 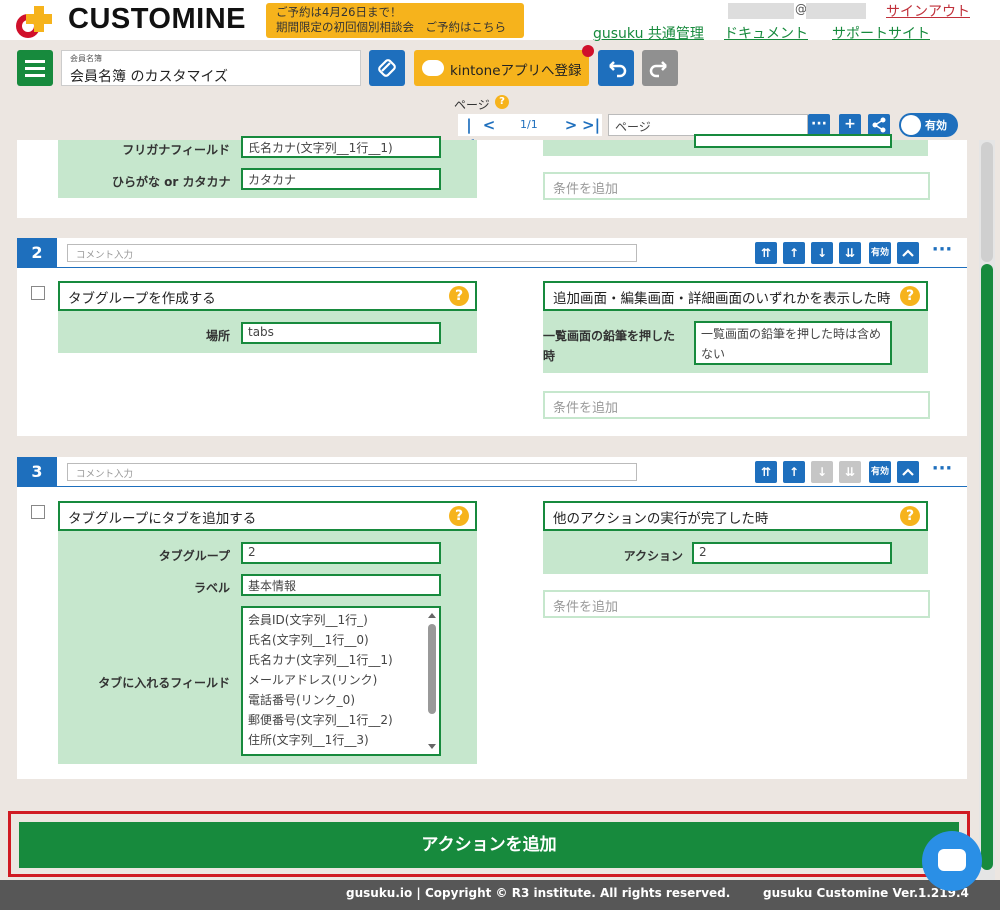 I want to click on menu-button, so click(x=35, y=68).